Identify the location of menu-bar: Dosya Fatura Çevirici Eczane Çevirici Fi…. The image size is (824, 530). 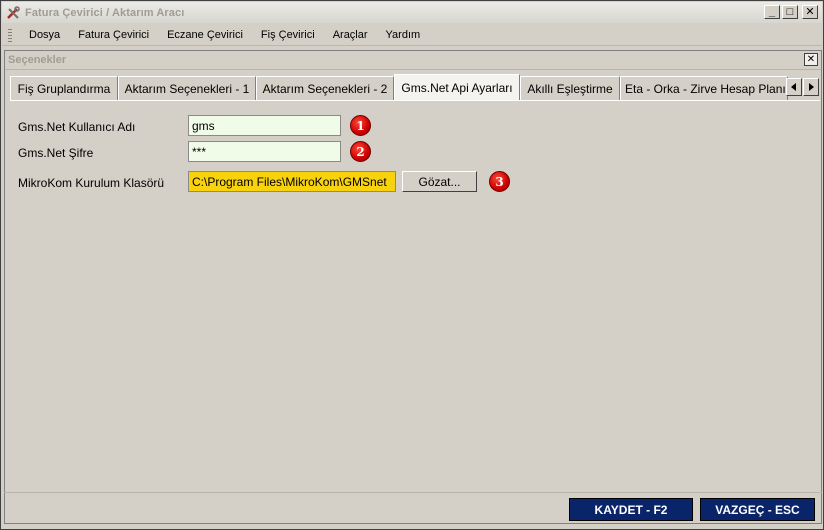
(412, 35).